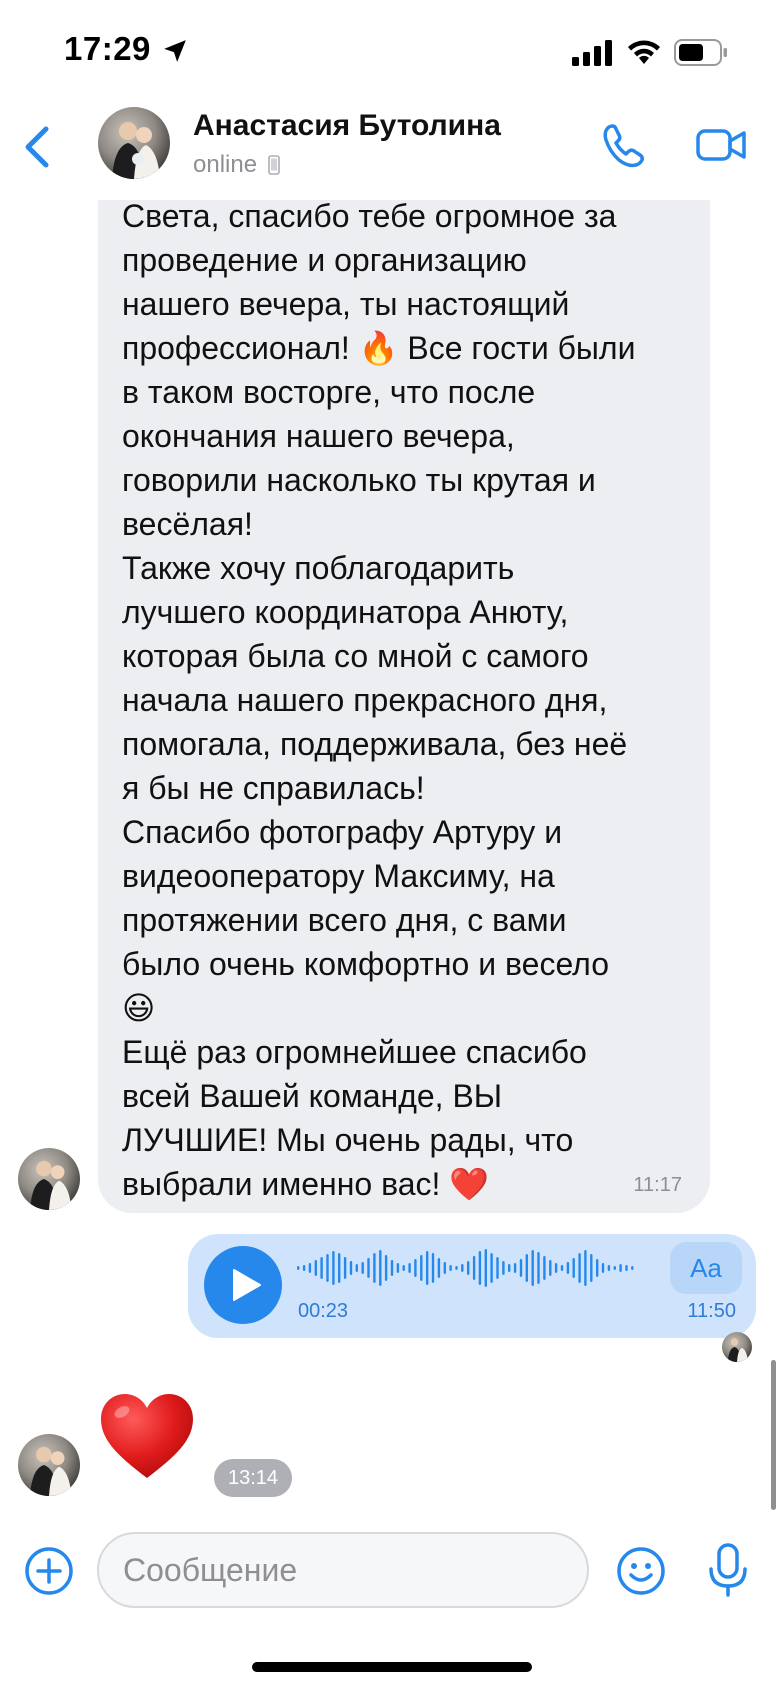 Image resolution: width=780 pixels, height=1688 pixels. Describe the element at coordinates (592, 53) in the screenshot. I see `cellular-signal-icon` at that location.